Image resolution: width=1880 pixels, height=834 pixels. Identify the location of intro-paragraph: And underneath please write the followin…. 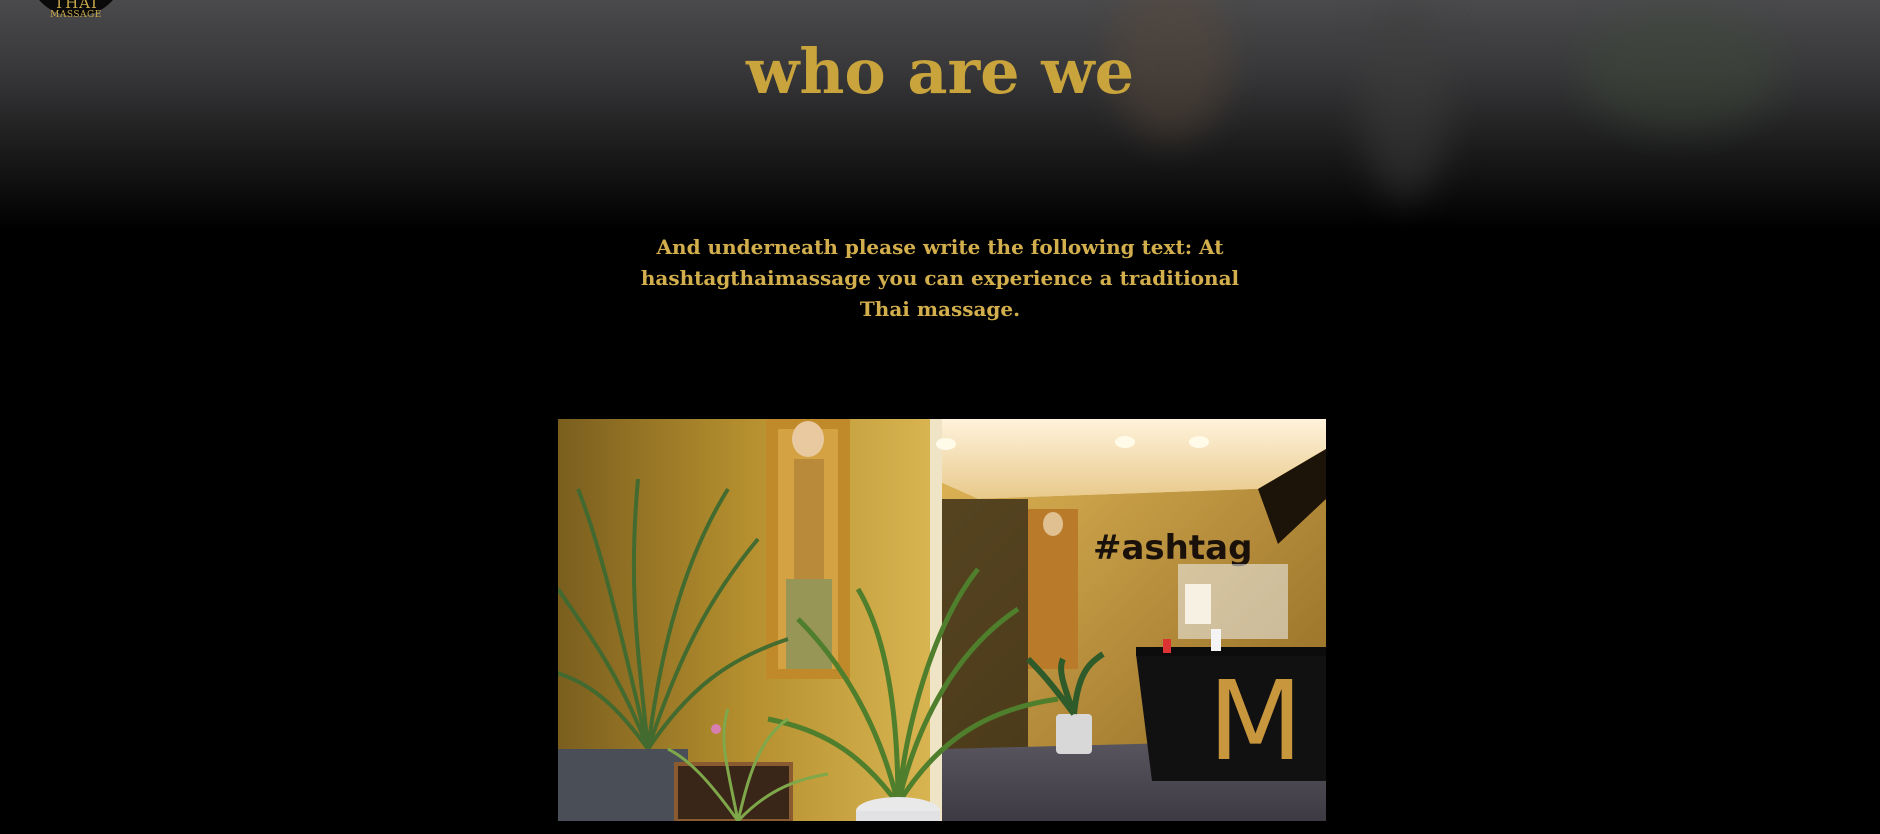
(940, 278).